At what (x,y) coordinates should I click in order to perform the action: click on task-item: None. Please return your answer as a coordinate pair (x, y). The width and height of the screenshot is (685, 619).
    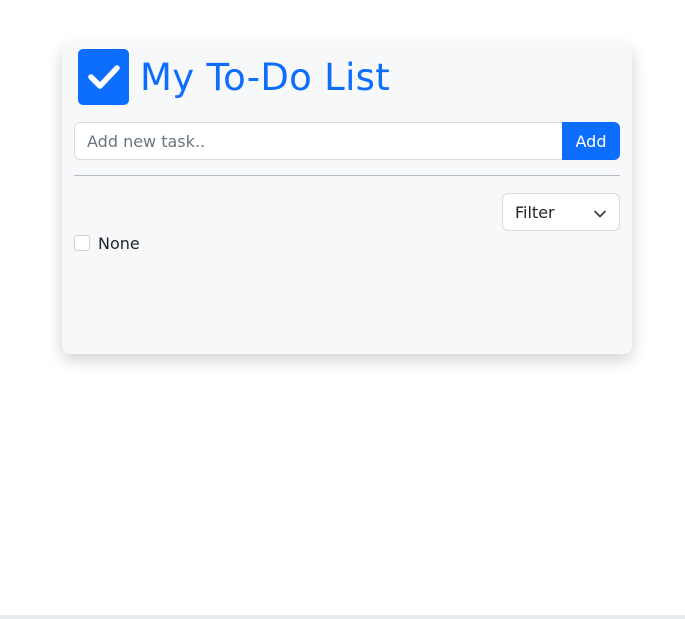
    Looking at the image, I should click on (107, 243).